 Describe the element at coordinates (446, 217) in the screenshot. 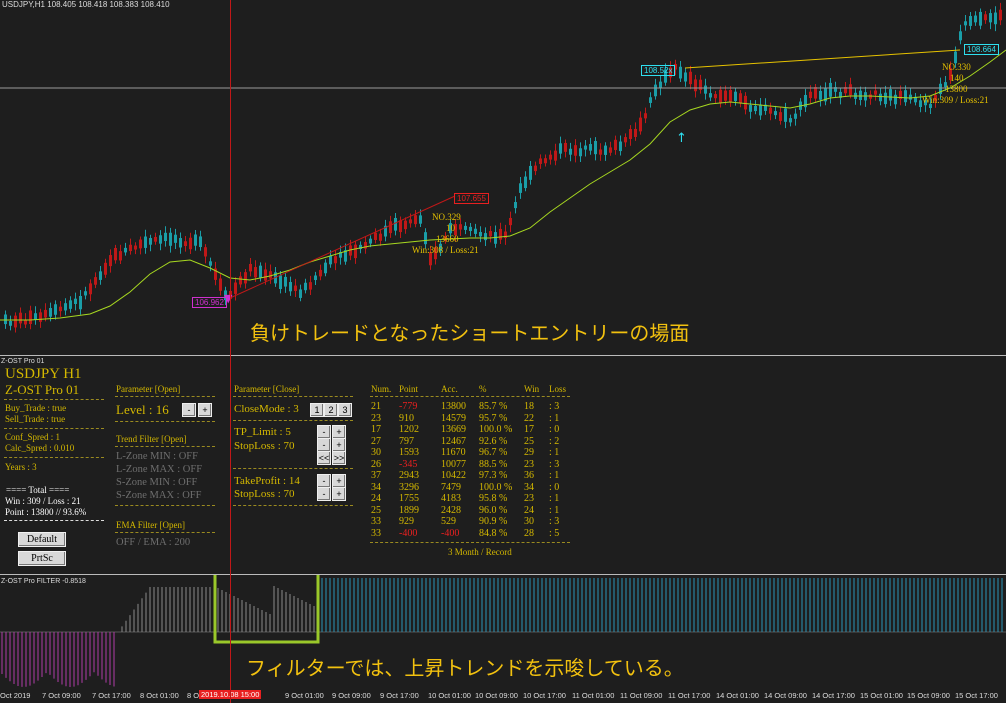

I see `annotation-line: NO.329` at that location.